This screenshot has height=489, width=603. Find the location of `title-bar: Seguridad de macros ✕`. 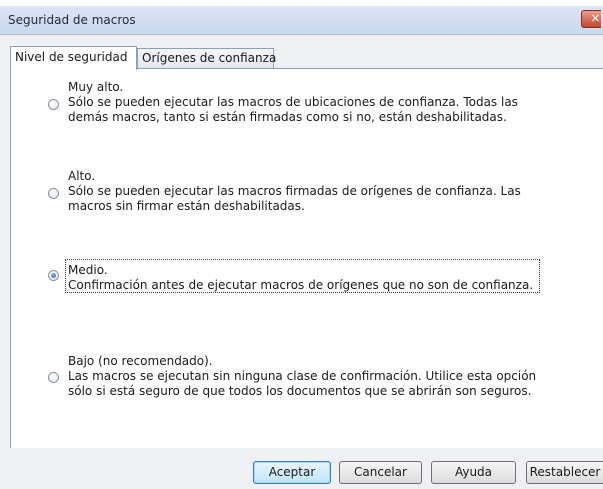

title-bar: Seguridad de macros ✕ is located at coordinates (301, 20).